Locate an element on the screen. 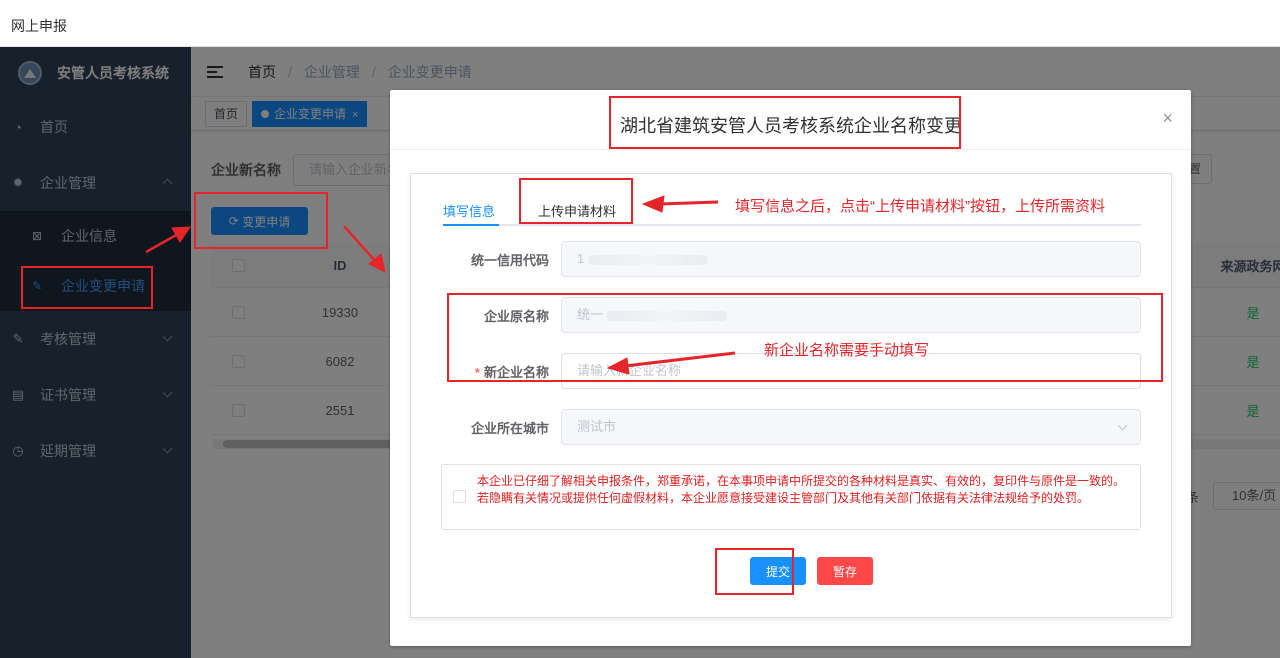 Image resolution: width=1280 pixels, height=658 pixels. city-select: 测试市 is located at coordinates (851, 427).